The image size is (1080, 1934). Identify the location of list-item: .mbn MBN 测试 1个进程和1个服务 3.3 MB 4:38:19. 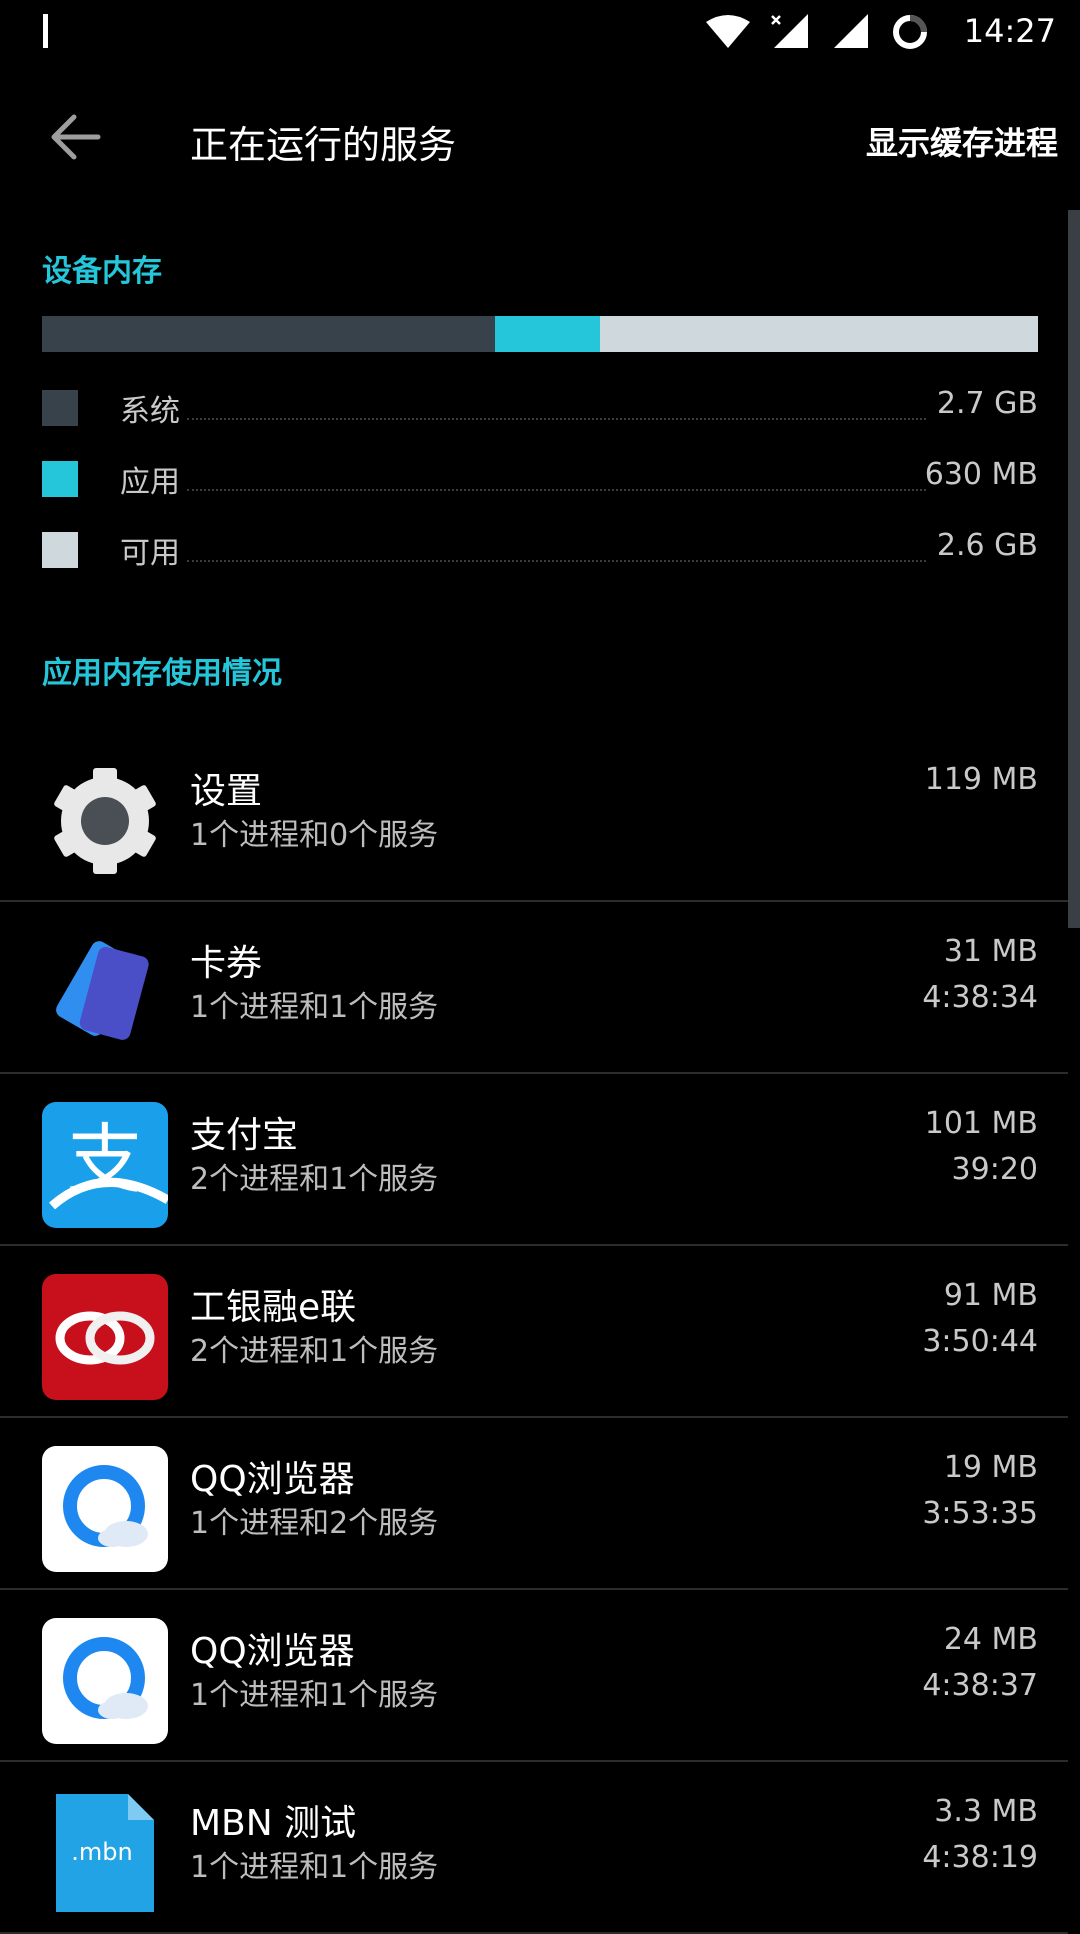
(534, 1848).